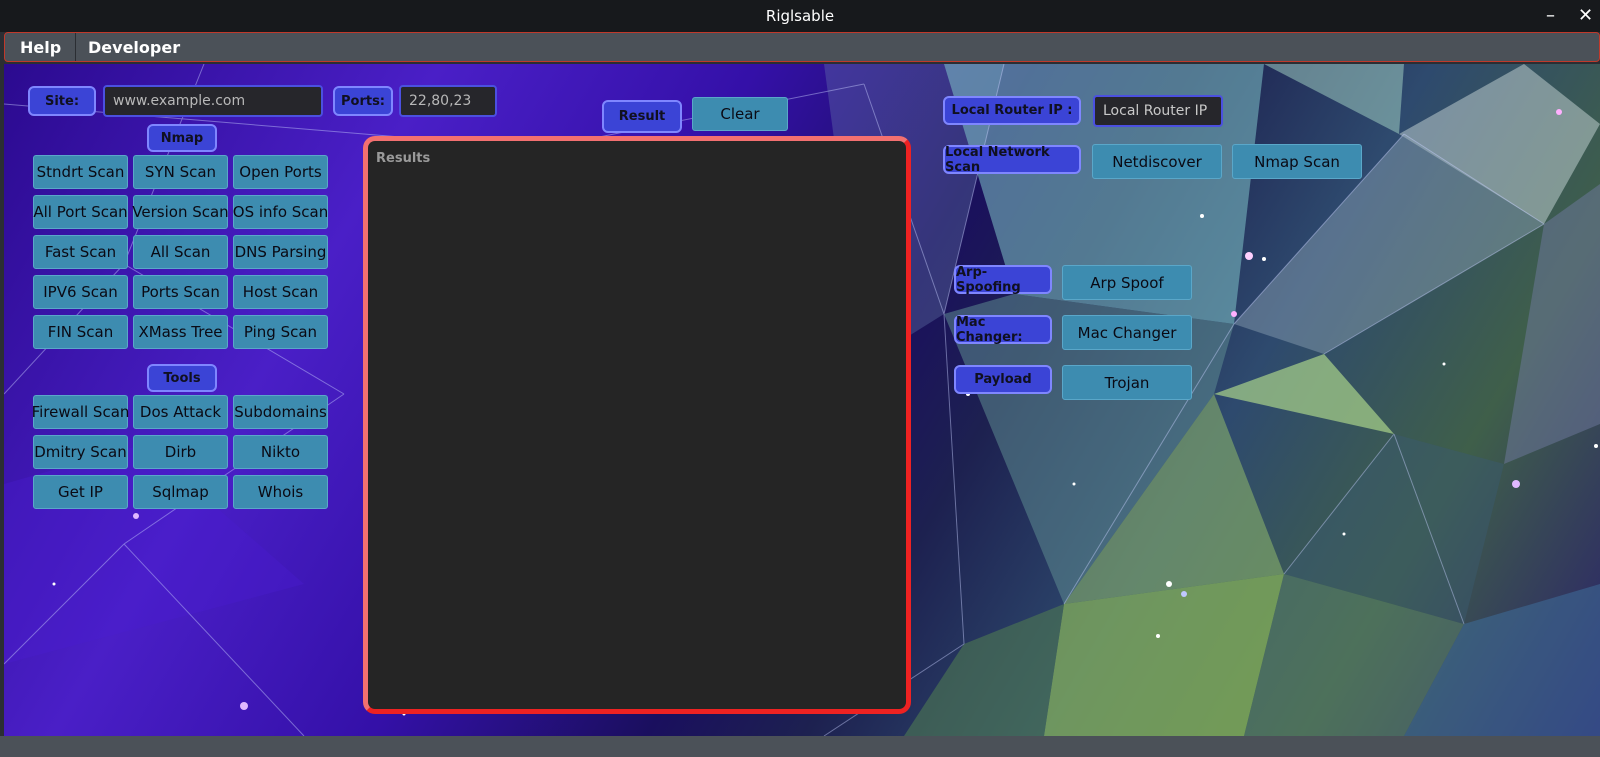 The height and width of the screenshot is (757, 1600). Describe the element at coordinates (80, 292) in the screenshot. I see `nmap-button: IPV6 Scan` at that location.